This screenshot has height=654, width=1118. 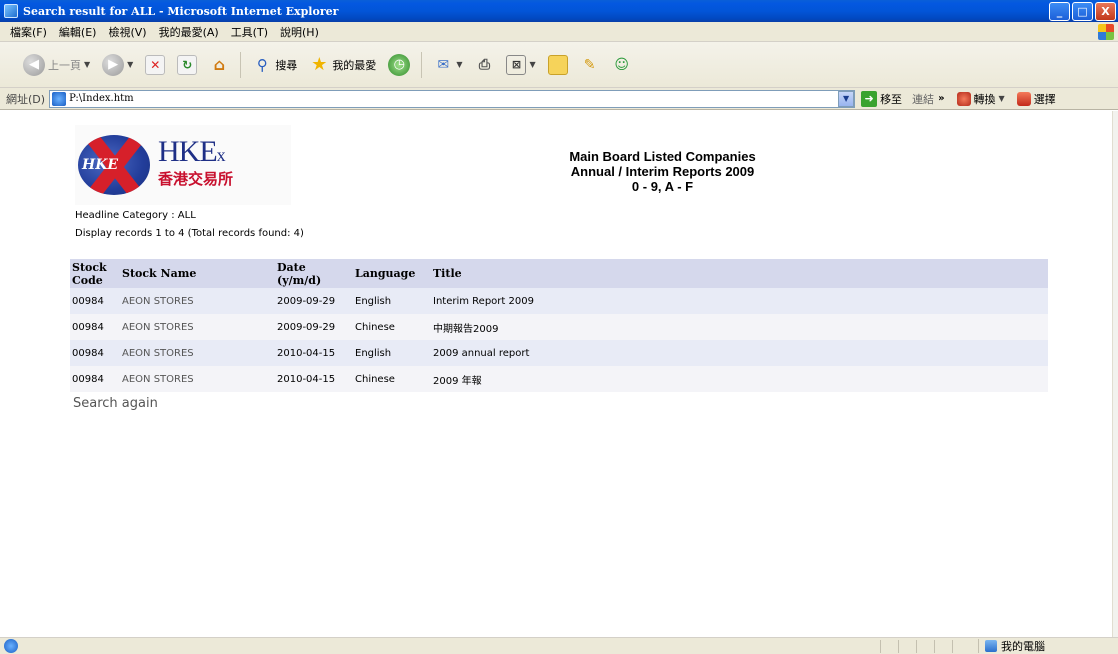 What do you see at coordinates (739, 379) in the screenshot?
I see `cell-title-link: 2009 年報` at bounding box center [739, 379].